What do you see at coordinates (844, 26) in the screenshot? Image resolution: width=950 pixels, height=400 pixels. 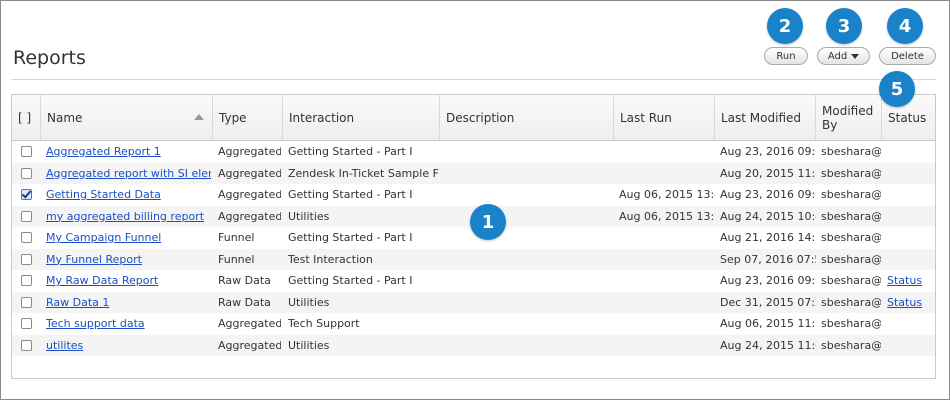 I see `callout-badge-3: 3` at bounding box center [844, 26].